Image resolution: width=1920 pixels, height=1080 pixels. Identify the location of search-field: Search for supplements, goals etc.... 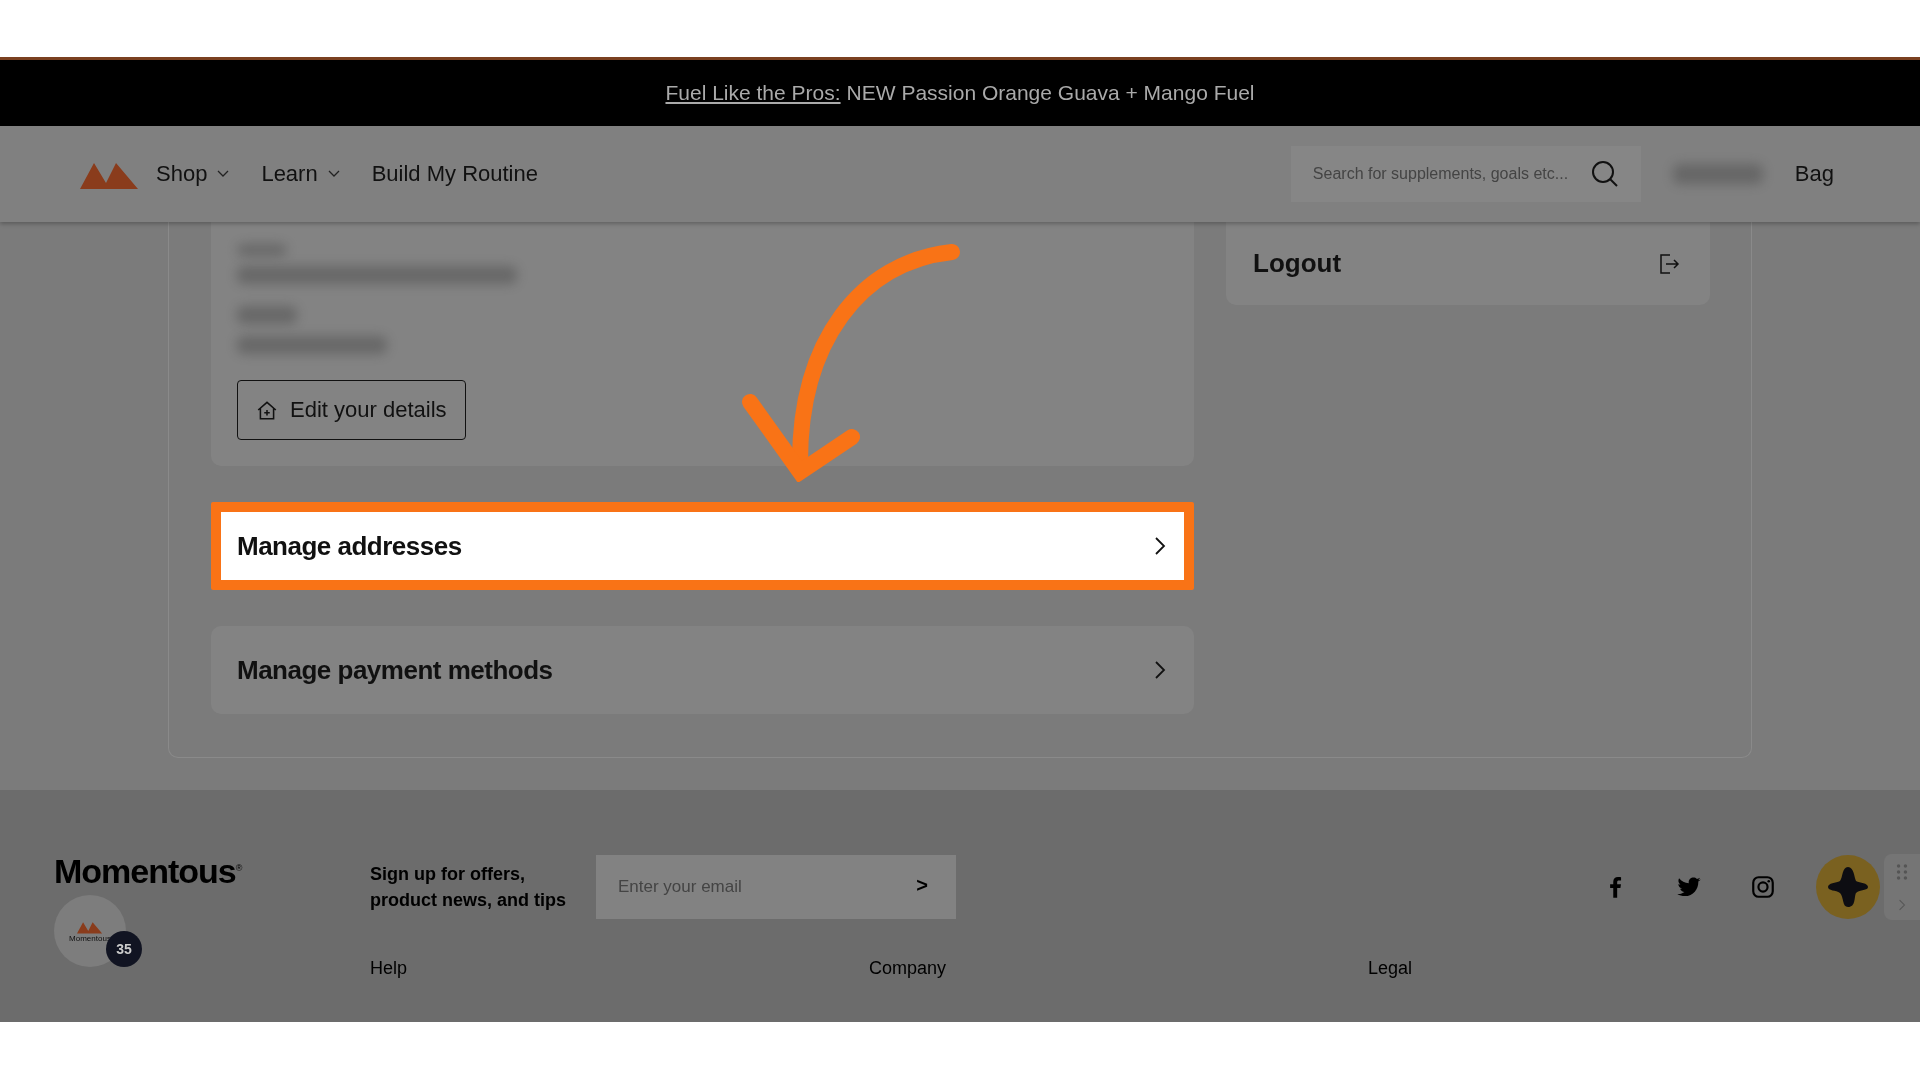
(1465, 174).